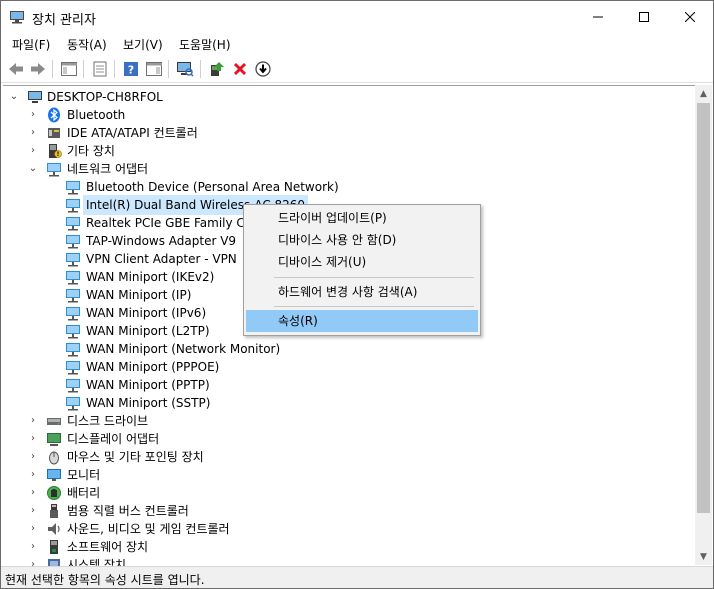 The image size is (714, 589). Describe the element at coordinates (55, 151) in the screenshot. I see `unknown-device-icon: !` at that location.